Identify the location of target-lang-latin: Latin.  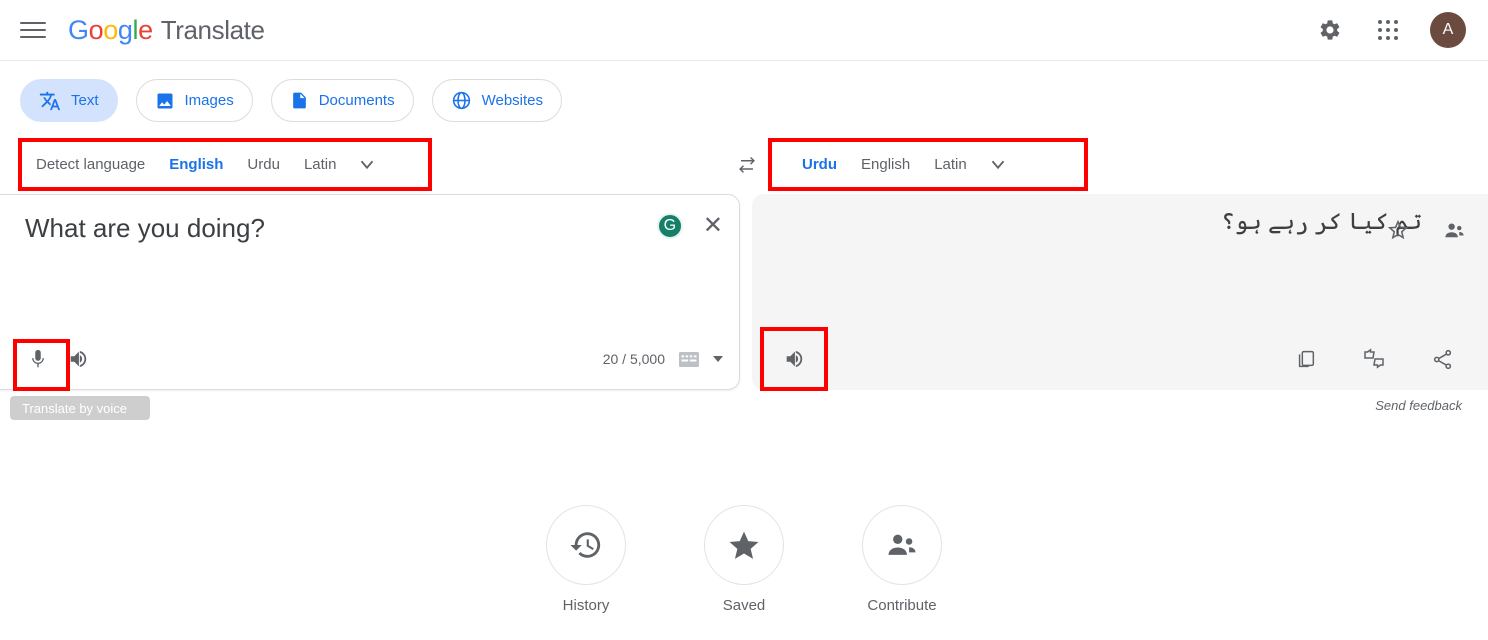
(950, 164).